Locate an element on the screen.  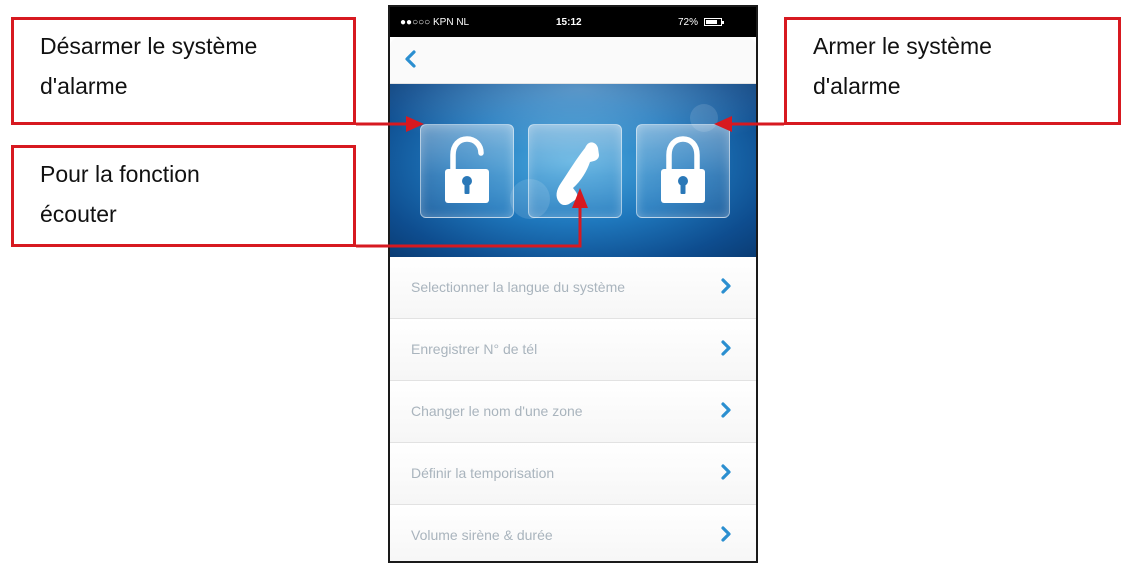
menu-item-system-language: Selectionner la langue du système is located at coordinates (573, 288).